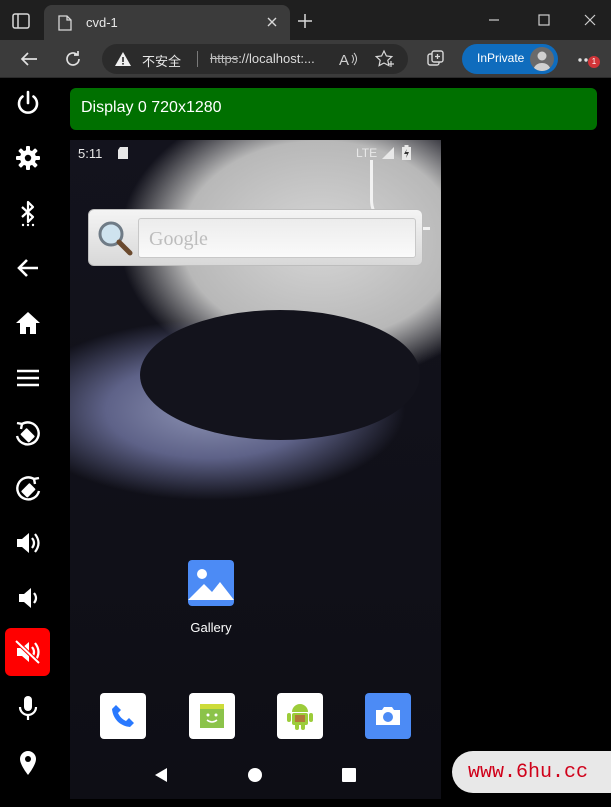  Describe the element at coordinates (436, 59) in the screenshot. I see `collections-icon` at that location.